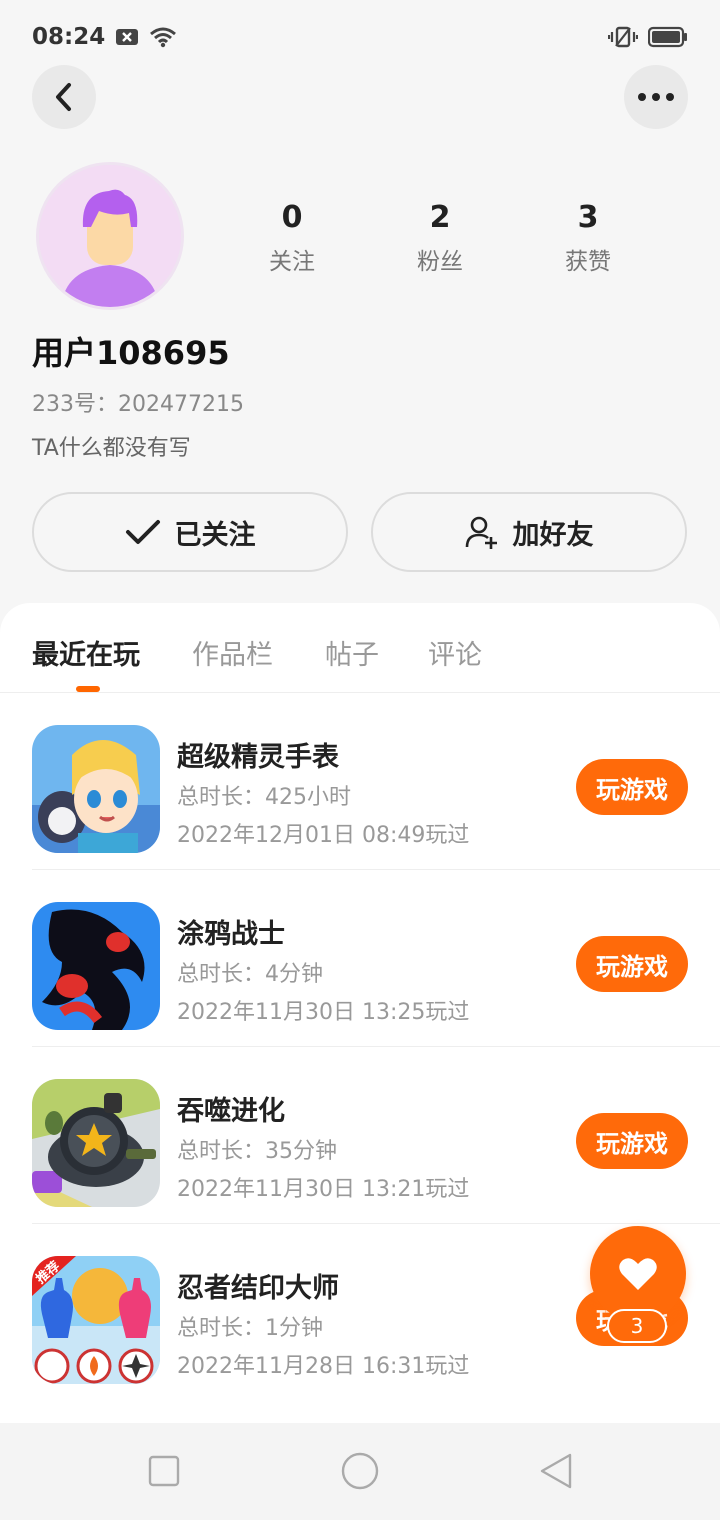  What do you see at coordinates (231, 1111) in the screenshot?
I see `game-name: 吞噬进化` at bounding box center [231, 1111].